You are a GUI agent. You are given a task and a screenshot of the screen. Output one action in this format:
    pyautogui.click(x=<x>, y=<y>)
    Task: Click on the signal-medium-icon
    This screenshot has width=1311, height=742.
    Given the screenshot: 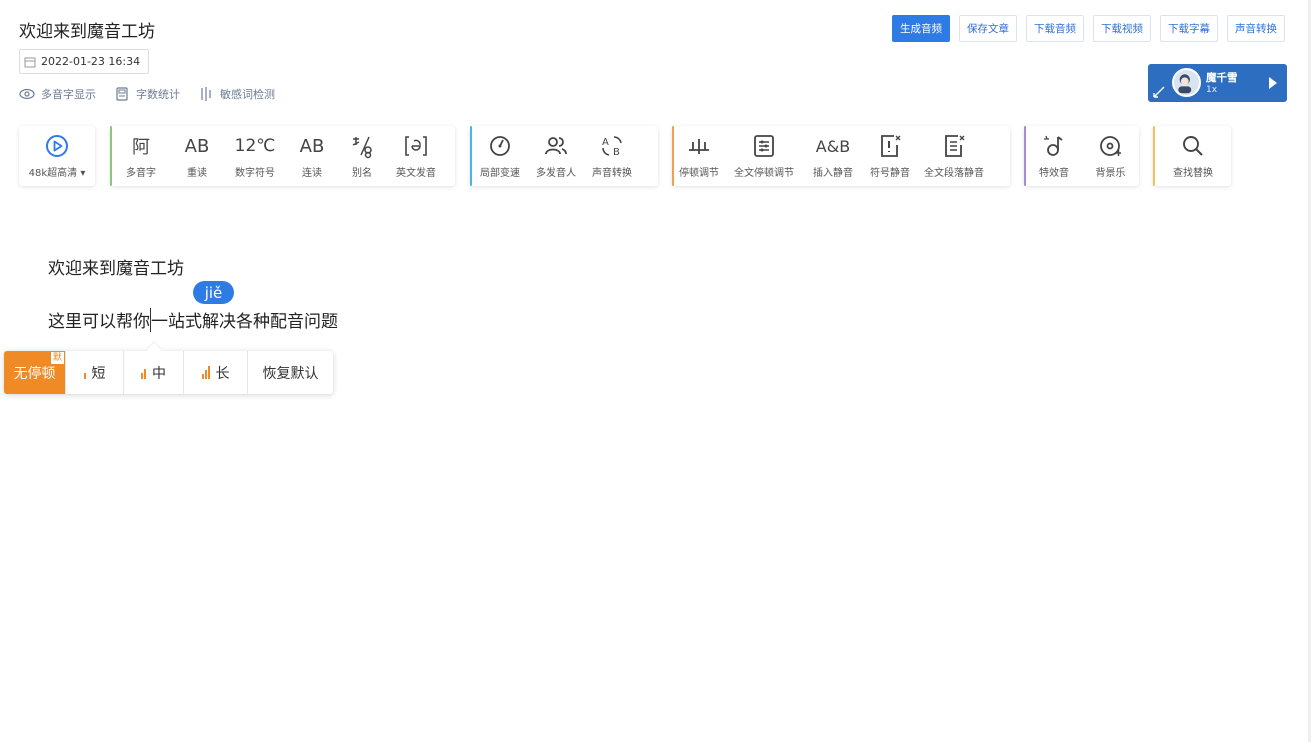 What is the action you would take?
    pyautogui.click(x=143, y=373)
    